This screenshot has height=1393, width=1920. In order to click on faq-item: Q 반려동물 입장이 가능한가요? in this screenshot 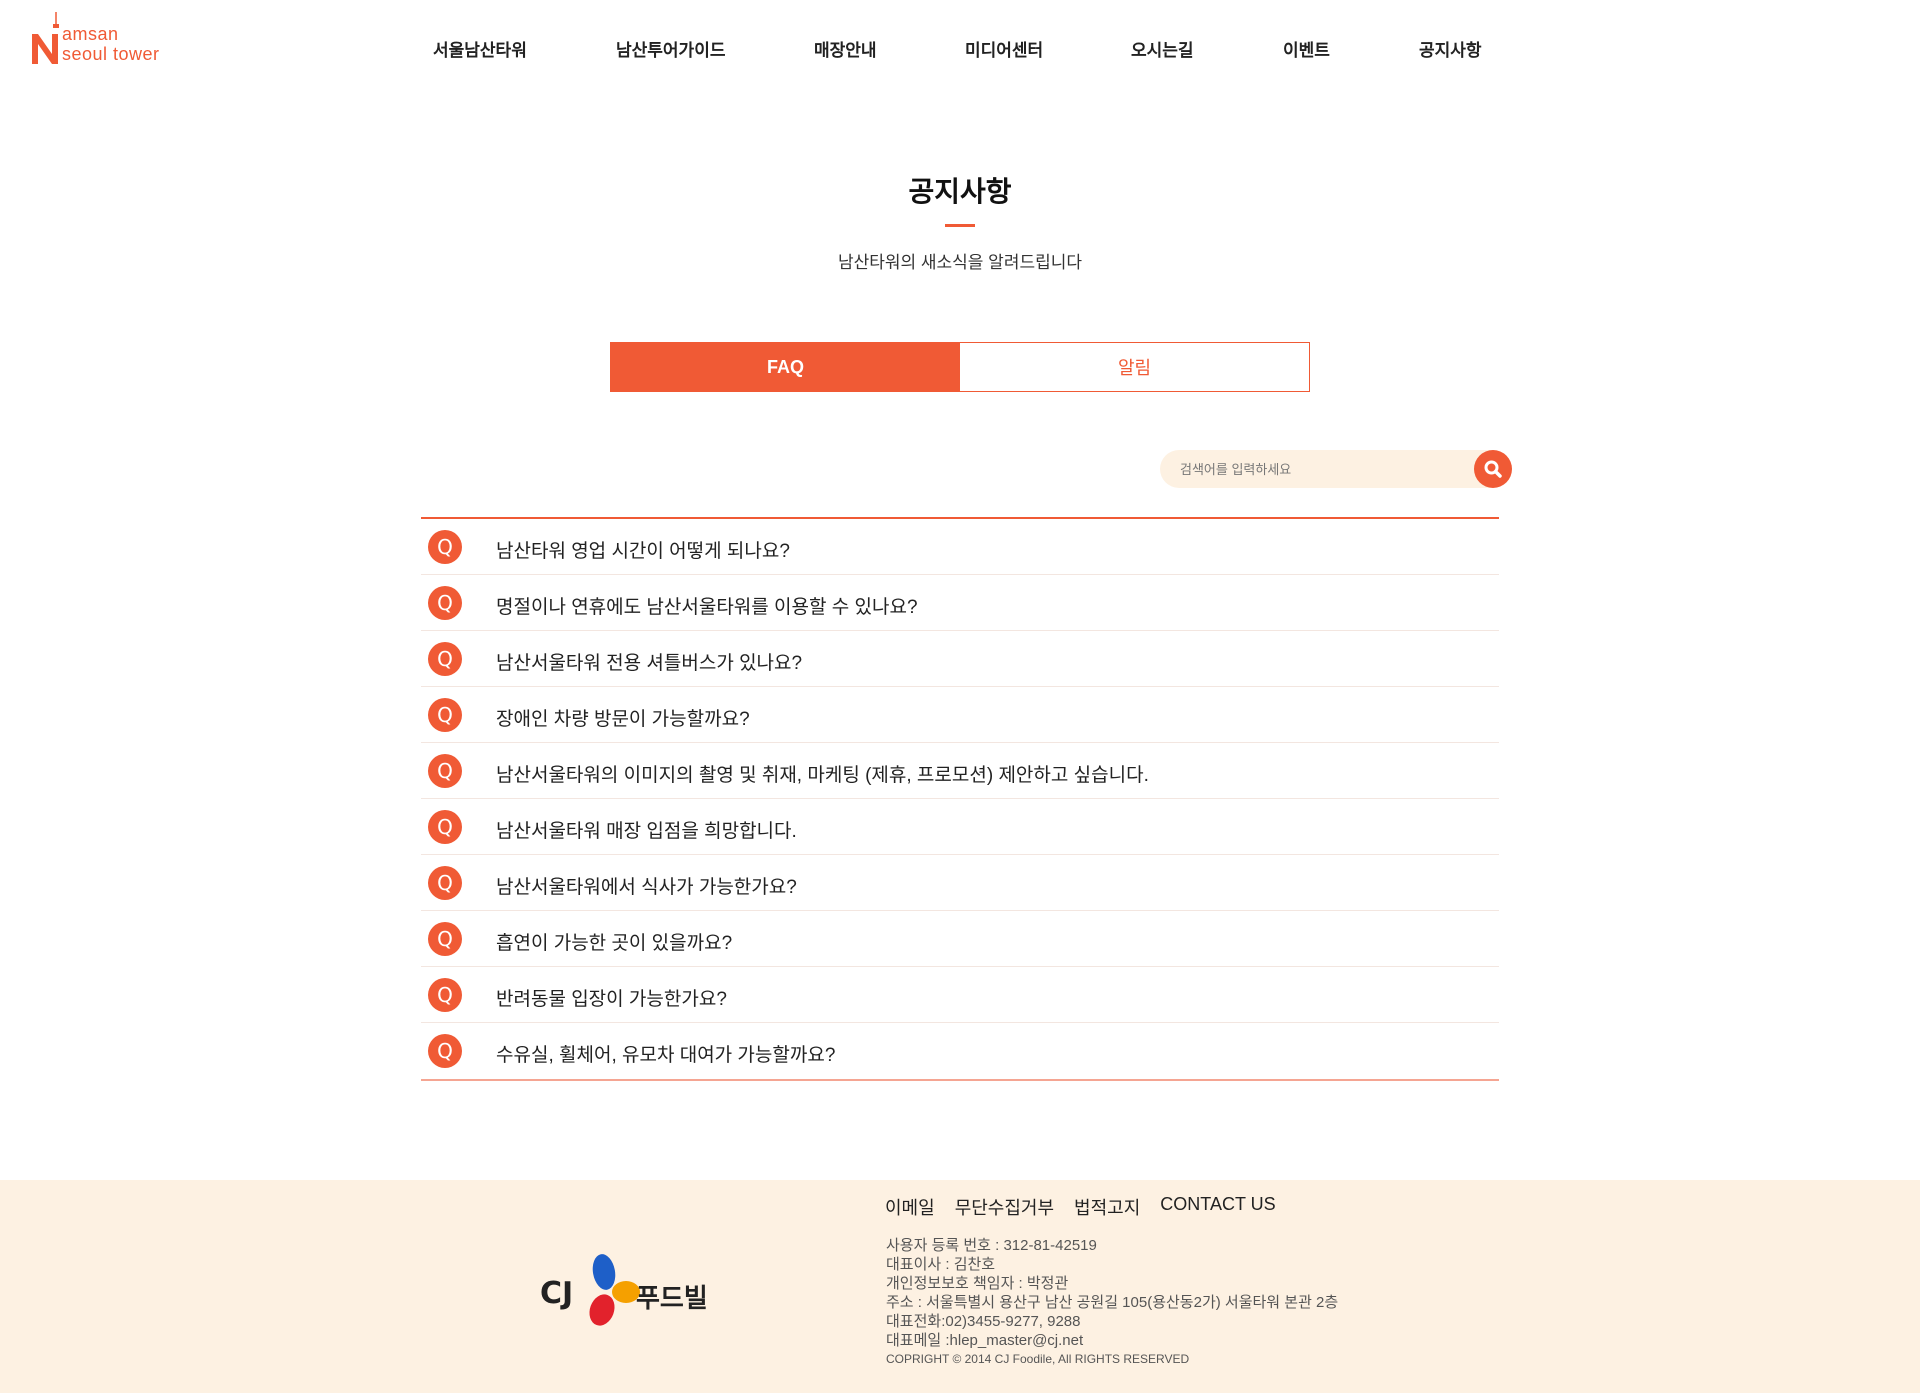, I will do `click(960, 995)`.